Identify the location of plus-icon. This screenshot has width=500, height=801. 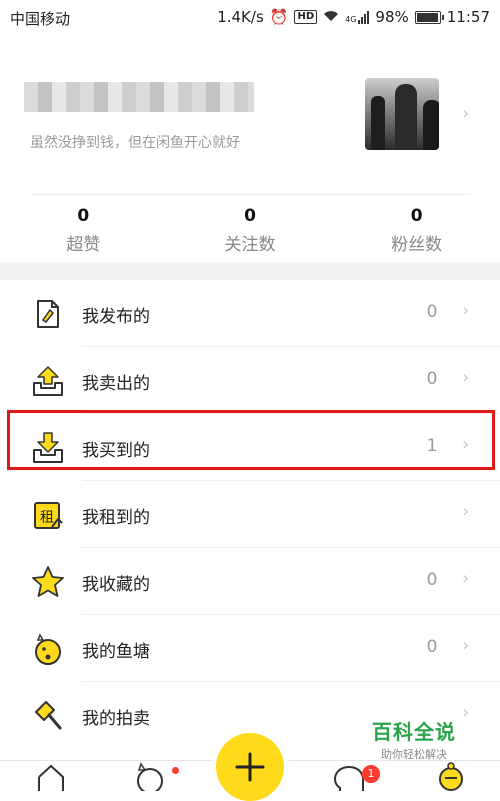
(250, 767).